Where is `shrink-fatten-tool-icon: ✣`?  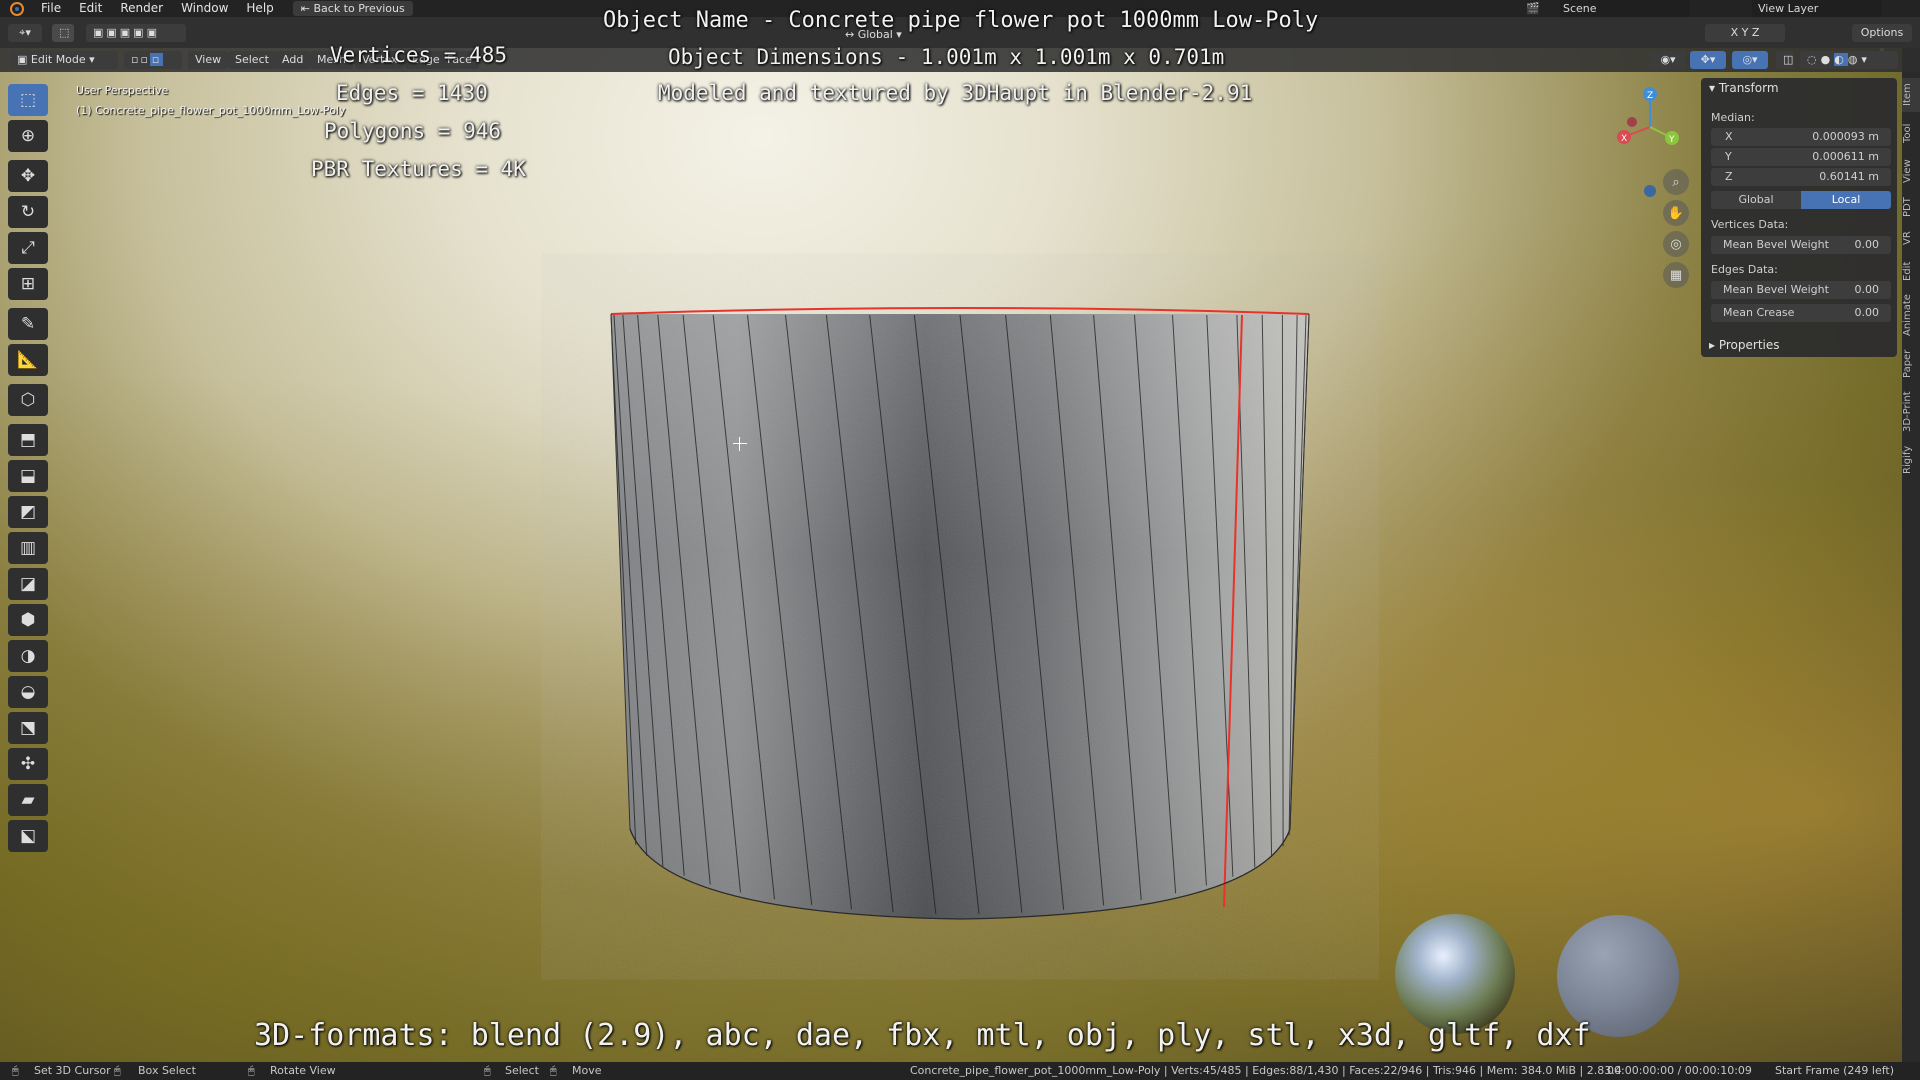 shrink-fatten-tool-icon: ✣ is located at coordinates (28, 764).